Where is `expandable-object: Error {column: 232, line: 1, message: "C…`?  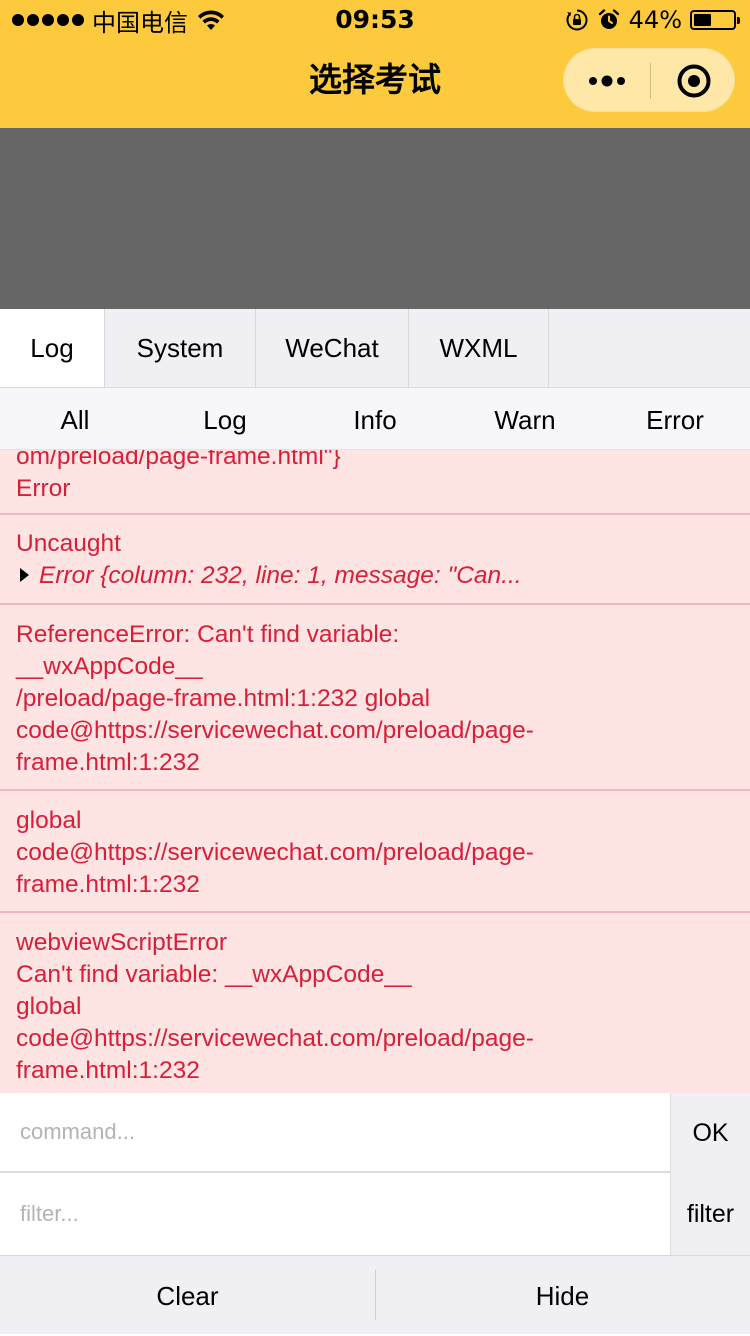
expandable-object: Error {column: 232, line: 1, message: "C… is located at coordinates (375, 576).